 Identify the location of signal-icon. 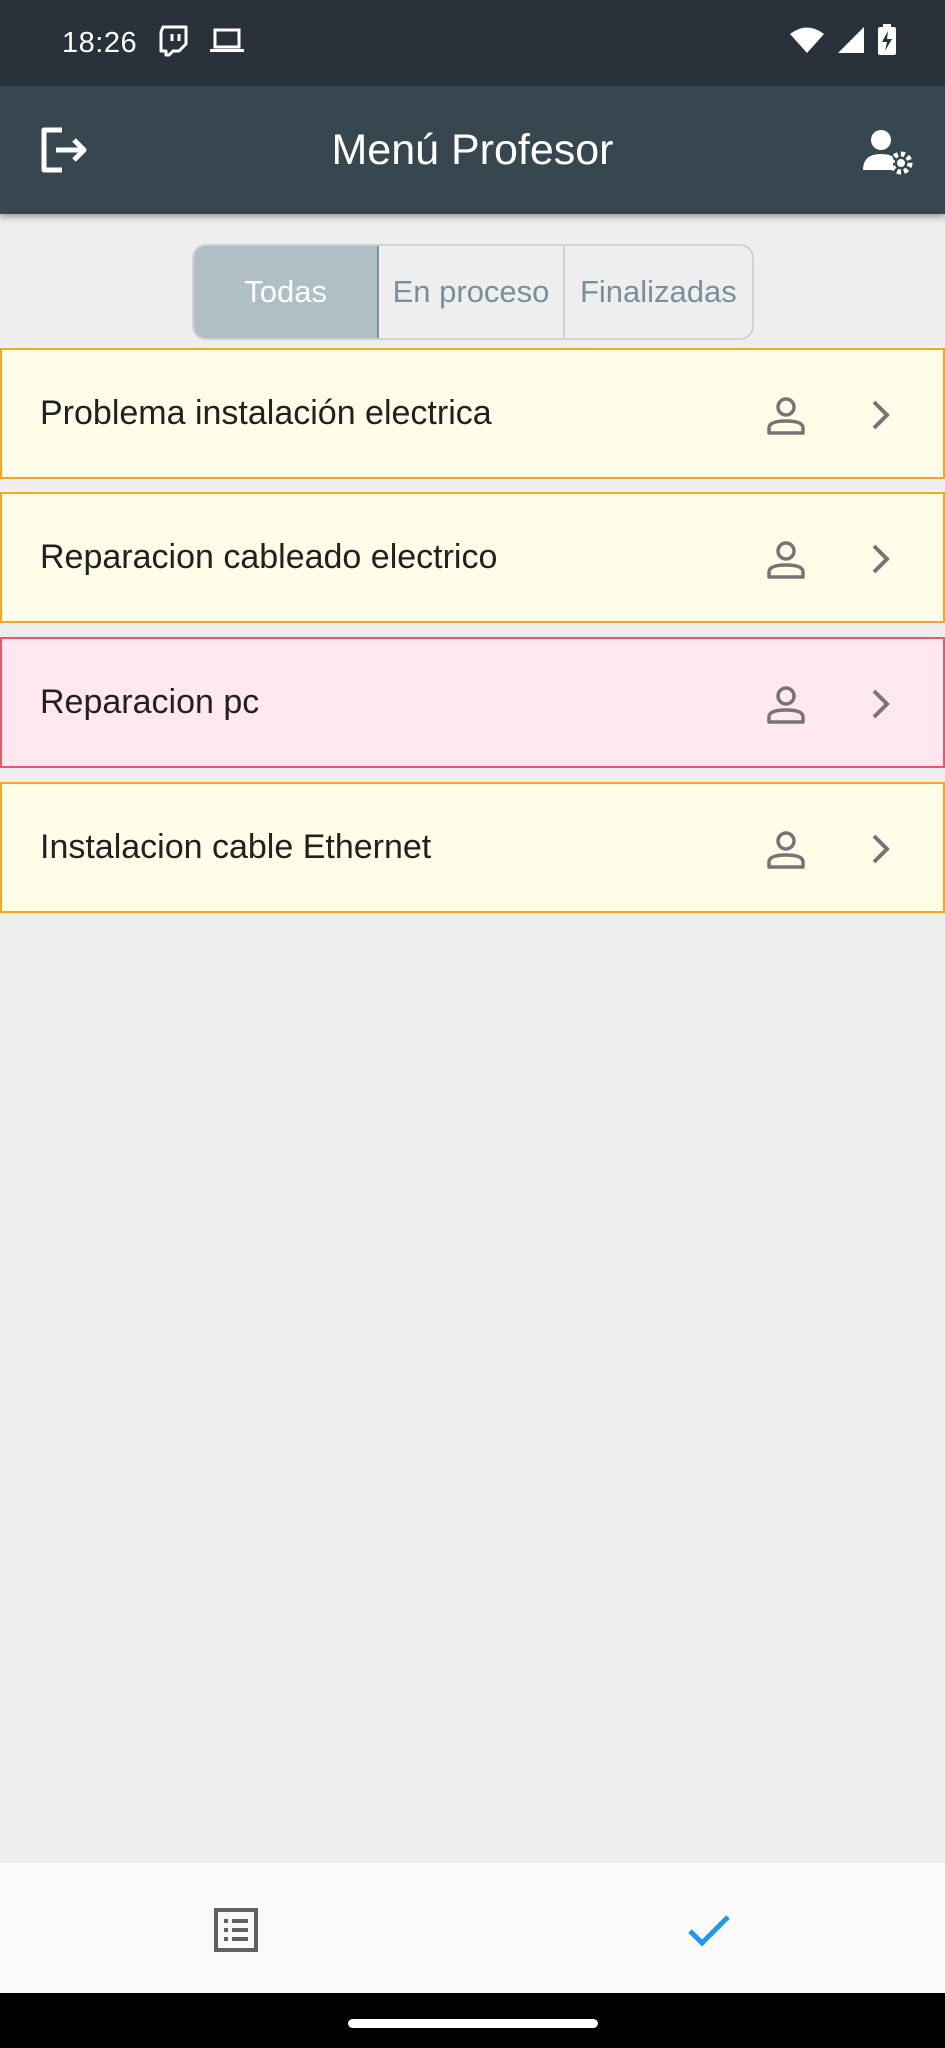
(851, 42).